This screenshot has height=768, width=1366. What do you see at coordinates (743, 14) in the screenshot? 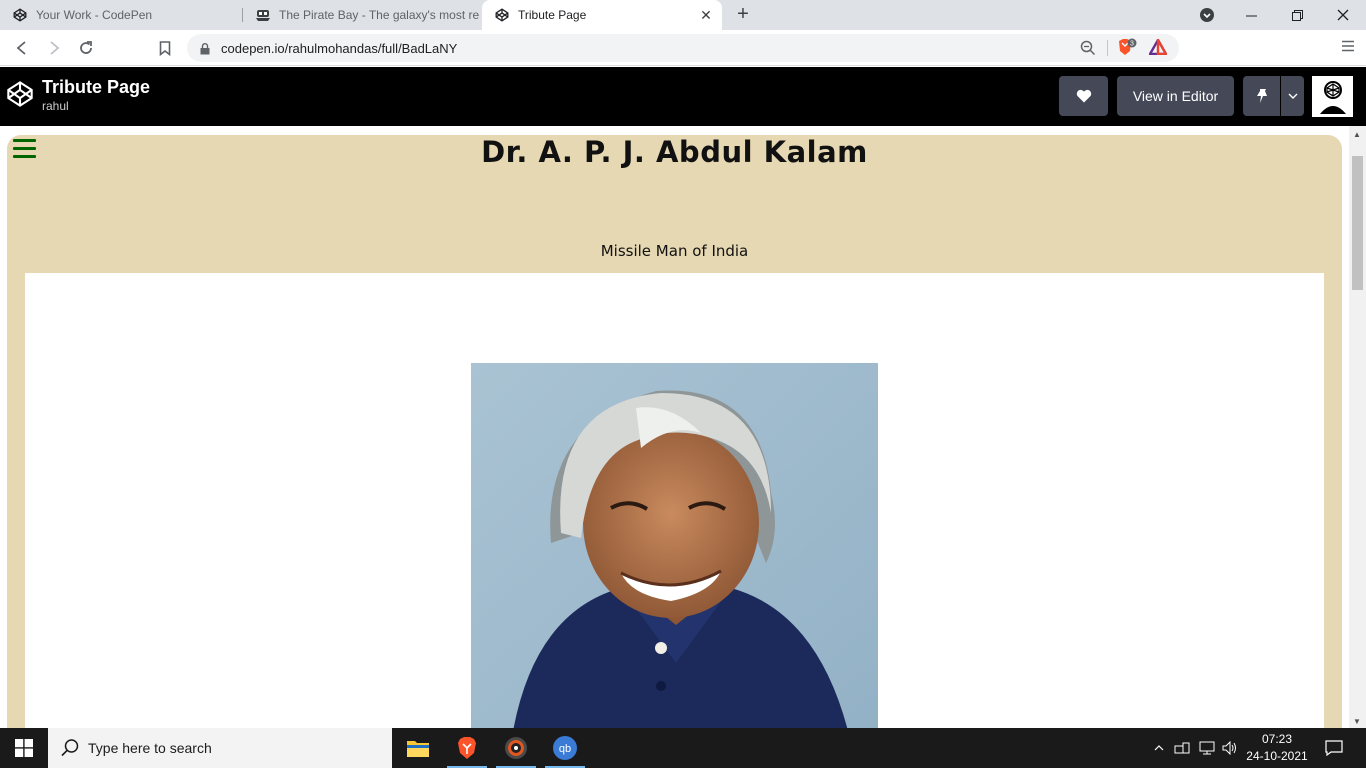
I see `new-tab-button: +` at bounding box center [743, 14].